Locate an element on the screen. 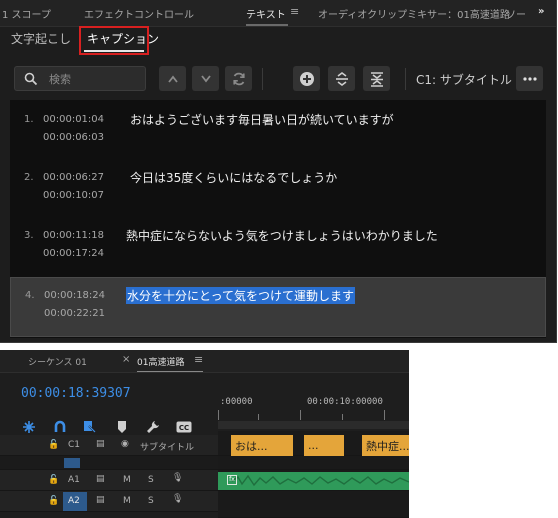 The width and height of the screenshot is (558, 518). captions-cc-icon: CC is located at coordinates (184, 427).